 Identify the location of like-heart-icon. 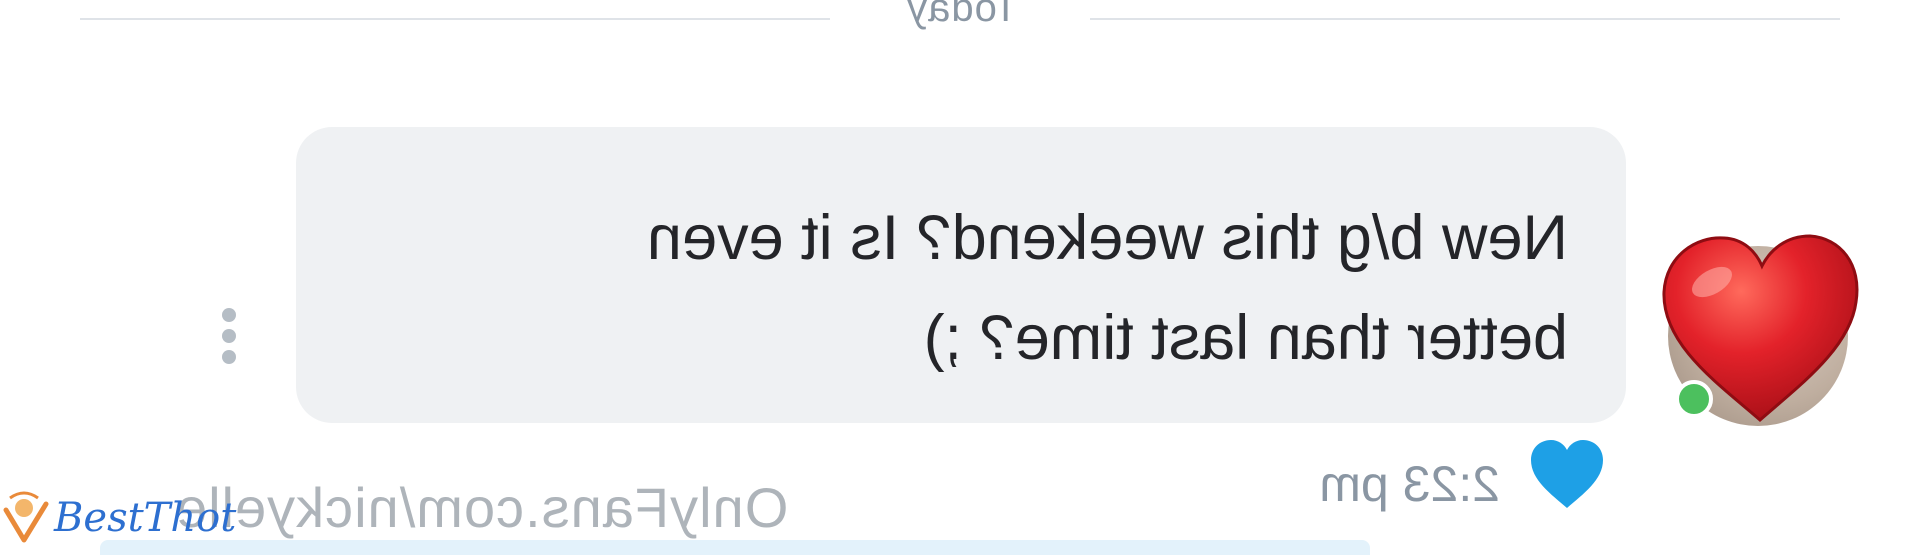
(1567, 474).